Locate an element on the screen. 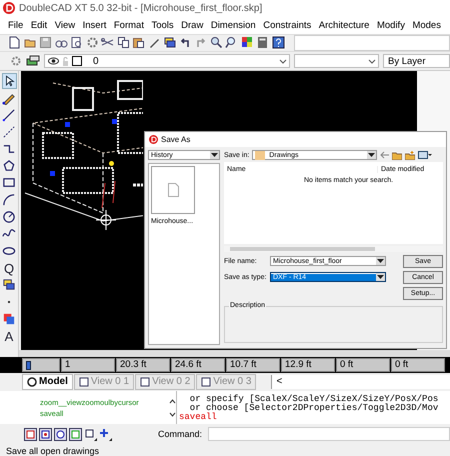 This screenshot has width=450, height=456. menu-item: Insert is located at coordinates (94, 25).